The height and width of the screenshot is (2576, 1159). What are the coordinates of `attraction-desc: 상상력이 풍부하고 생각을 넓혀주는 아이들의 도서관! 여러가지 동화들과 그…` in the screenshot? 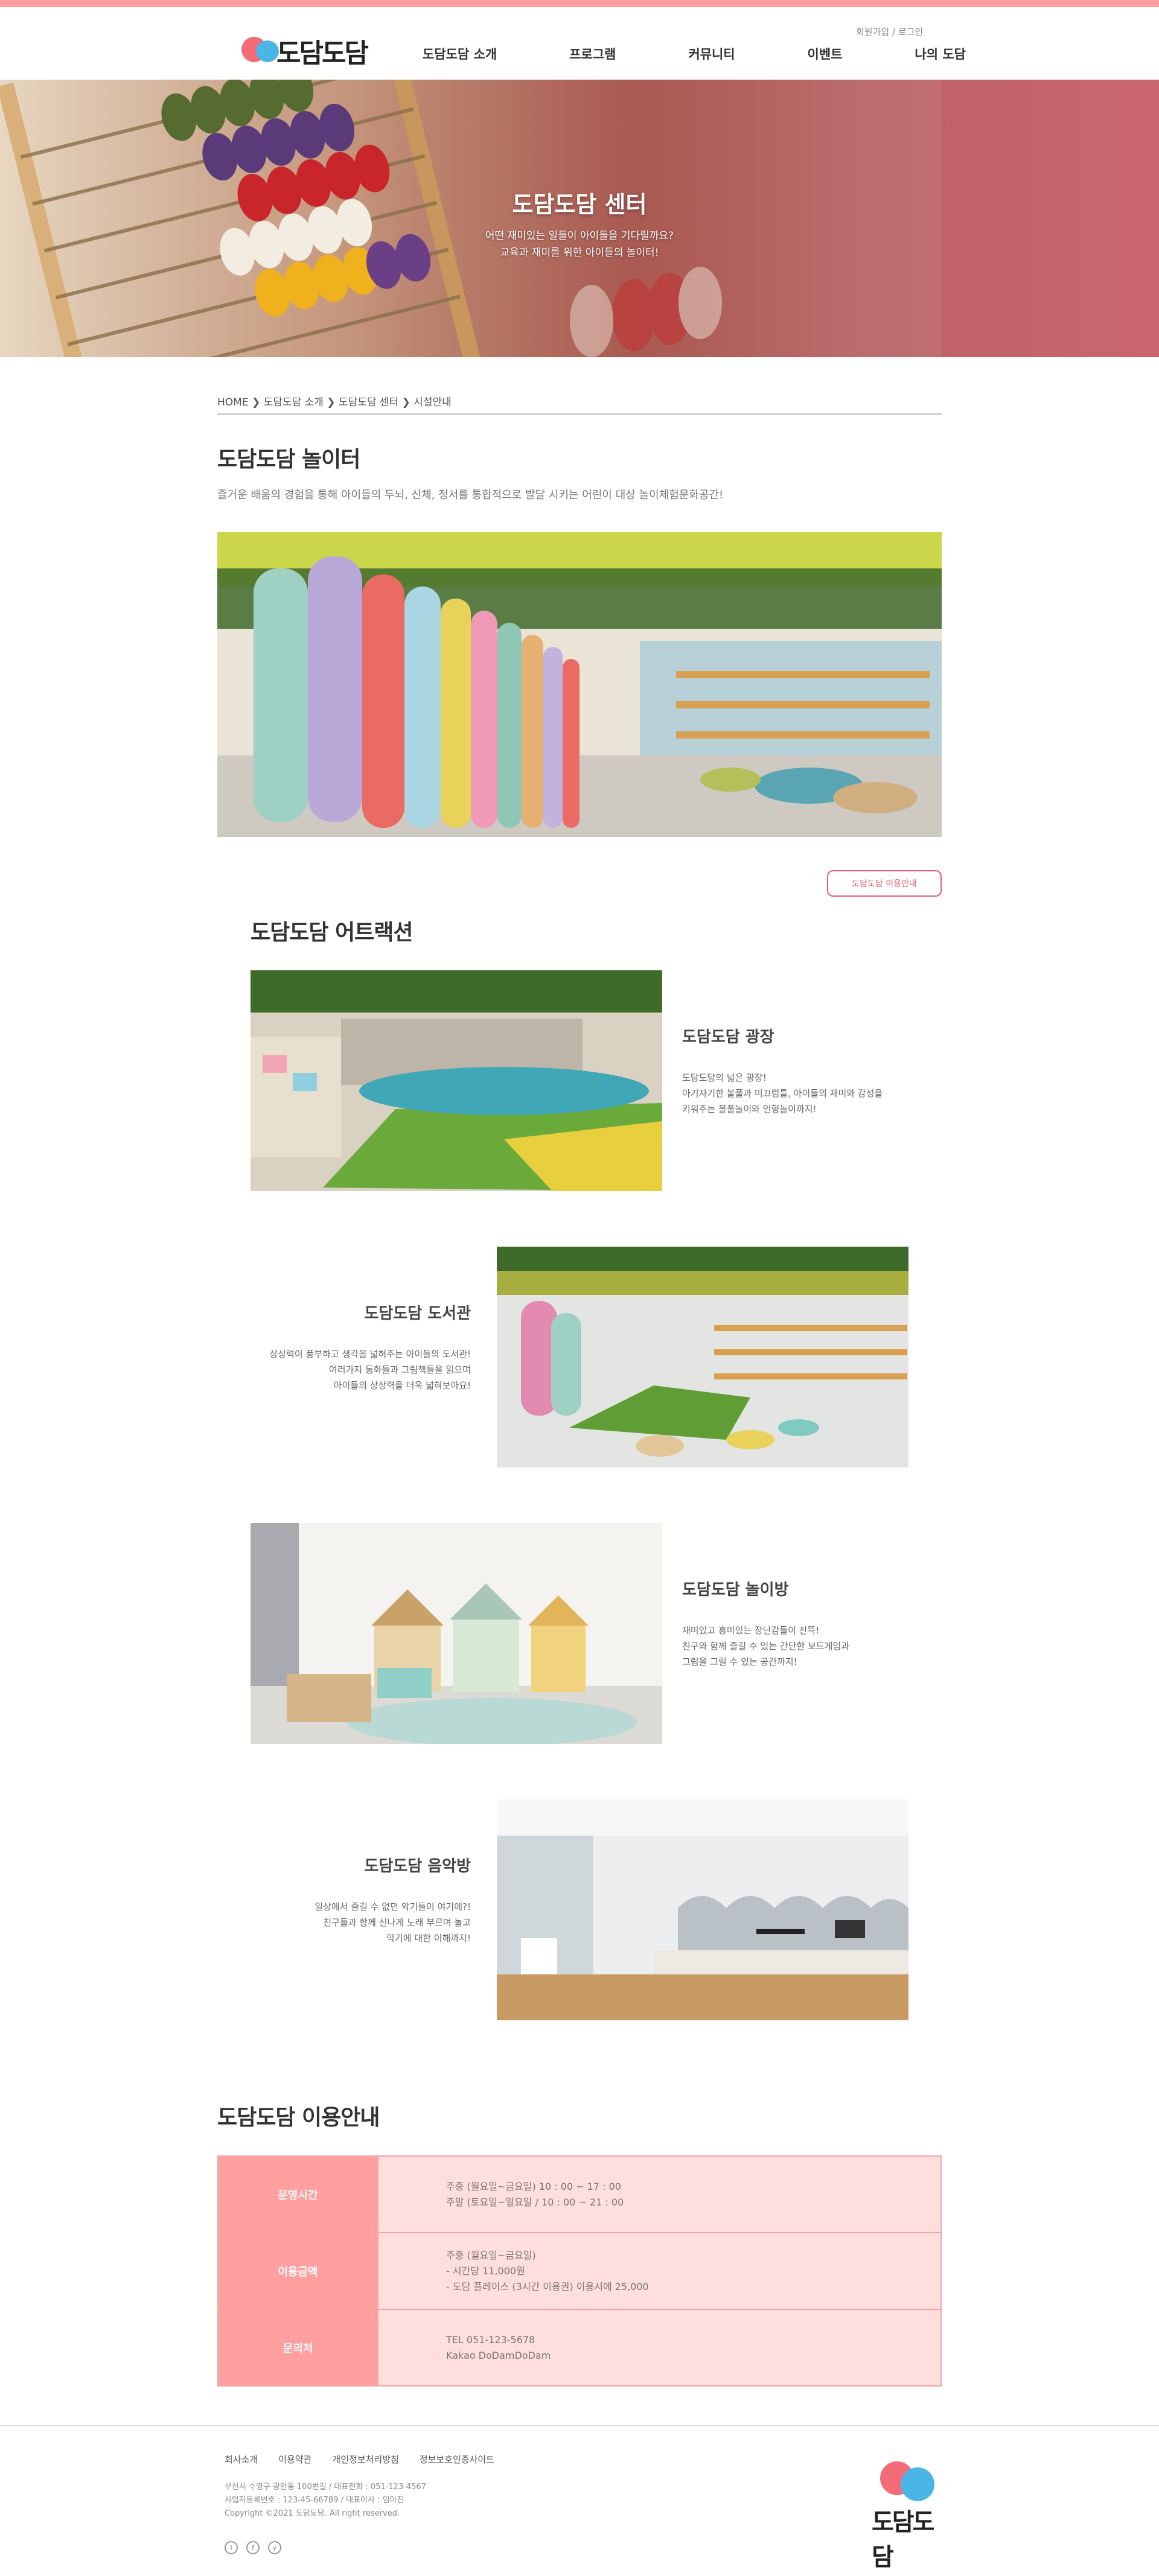 It's located at (370, 1370).